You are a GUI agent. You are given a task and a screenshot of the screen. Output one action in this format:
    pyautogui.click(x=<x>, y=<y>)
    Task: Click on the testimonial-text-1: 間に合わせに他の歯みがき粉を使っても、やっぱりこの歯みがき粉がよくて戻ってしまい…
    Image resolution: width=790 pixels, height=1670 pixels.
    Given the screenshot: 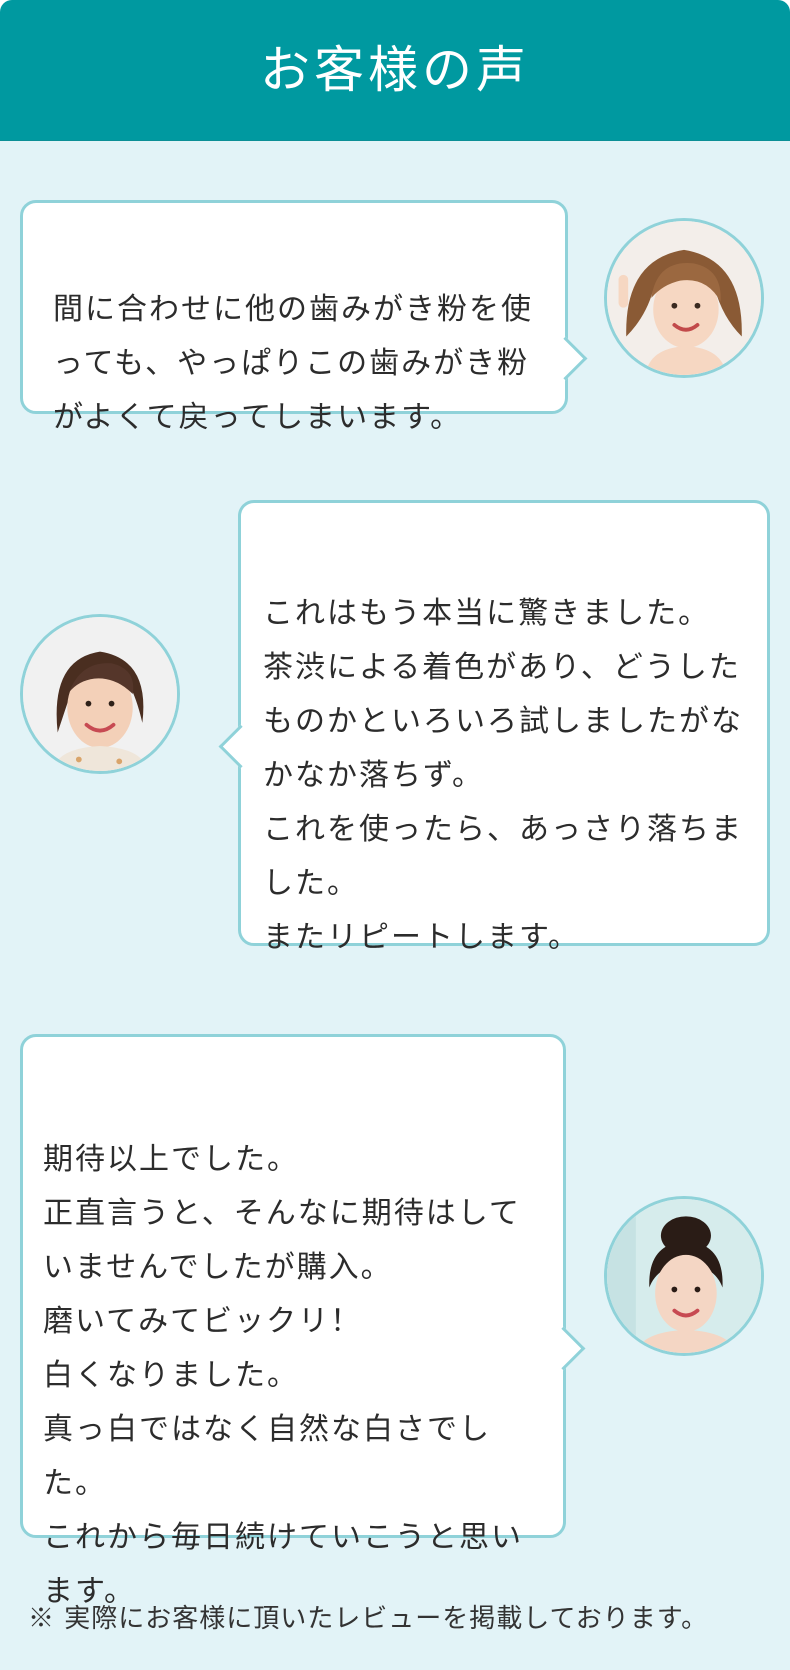 What is the action you would take?
    pyautogui.click(x=293, y=363)
    